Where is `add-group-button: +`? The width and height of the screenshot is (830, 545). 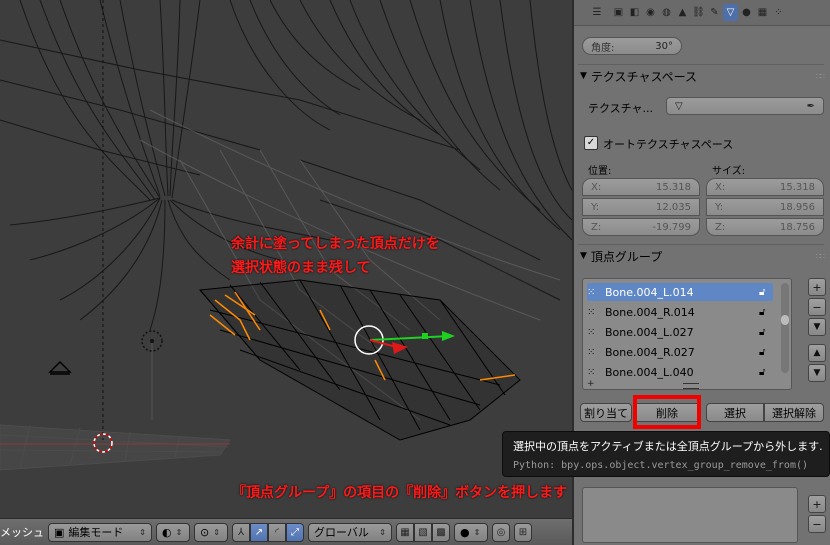 add-group-button: + is located at coordinates (817, 287).